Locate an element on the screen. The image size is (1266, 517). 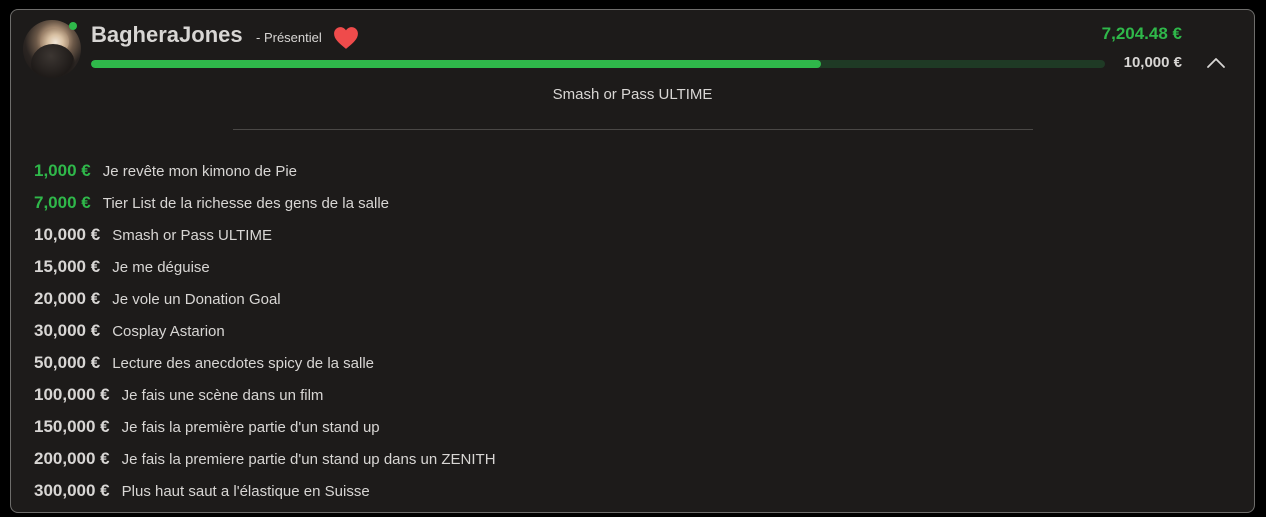
chevron-up-icon is located at coordinates (1216, 63).